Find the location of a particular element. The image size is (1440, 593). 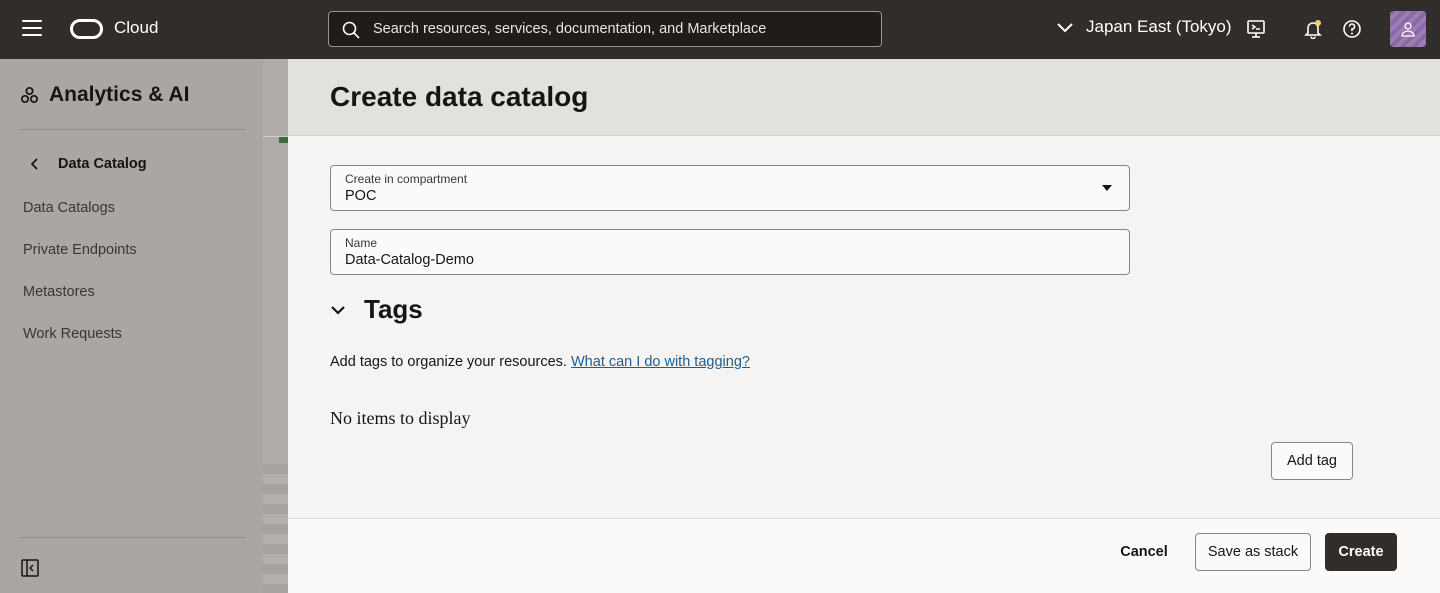

help-icon is located at coordinates (1352, 29).